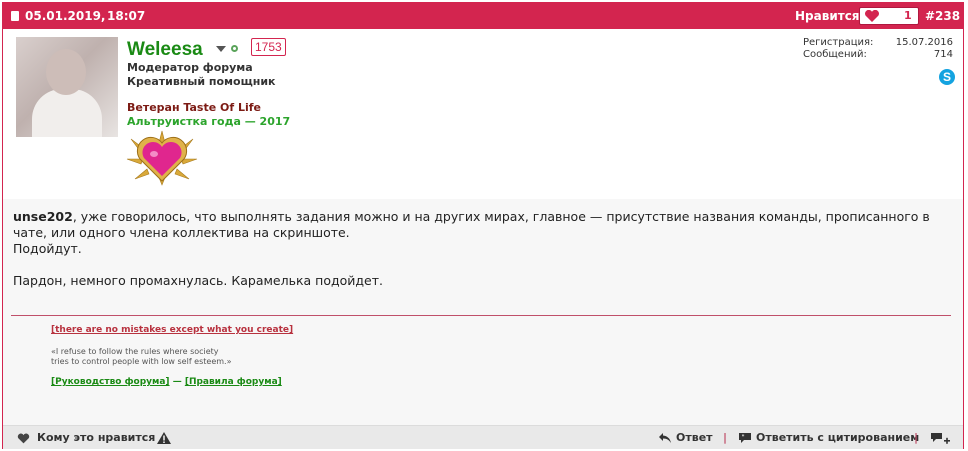 Image resolution: width=968 pixels, height=451 pixels. Describe the element at coordinates (165, 50) in the screenshot. I see `username-link: Weleesa` at that location.